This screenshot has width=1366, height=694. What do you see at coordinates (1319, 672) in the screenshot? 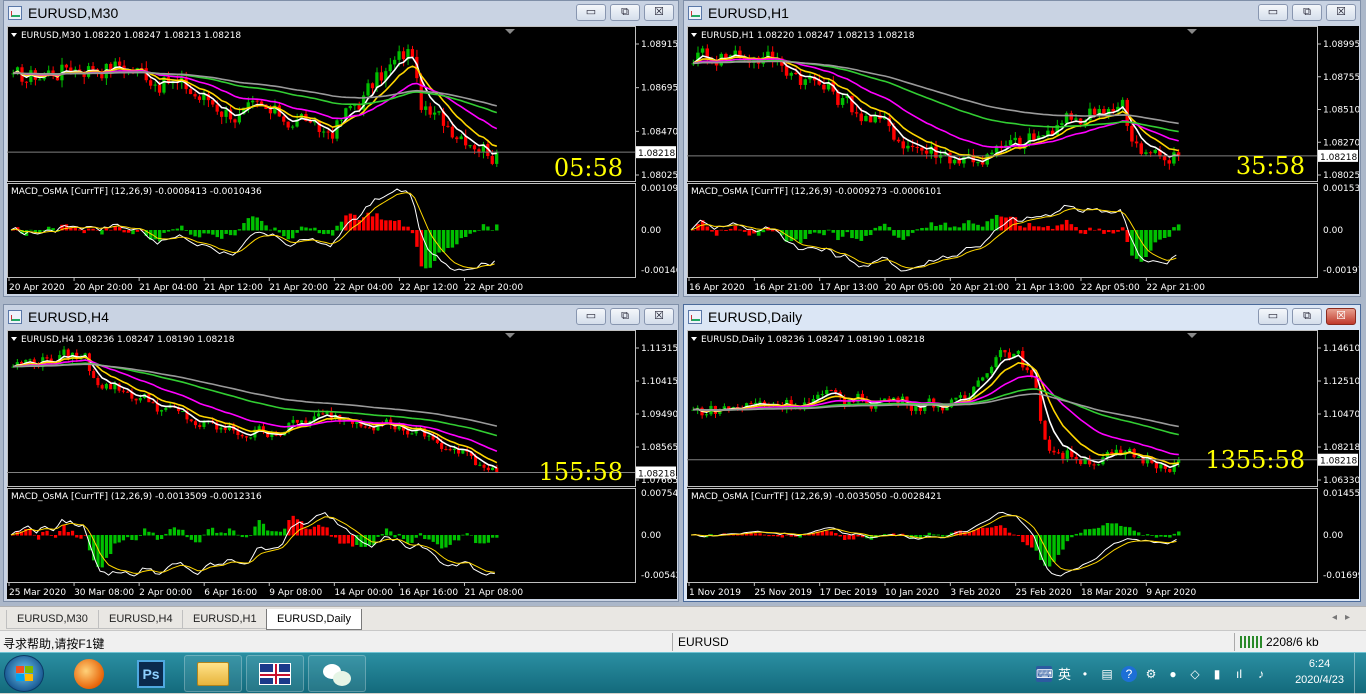
I see `clock: 6:24 2020/4/23` at bounding box center [1319, 672].